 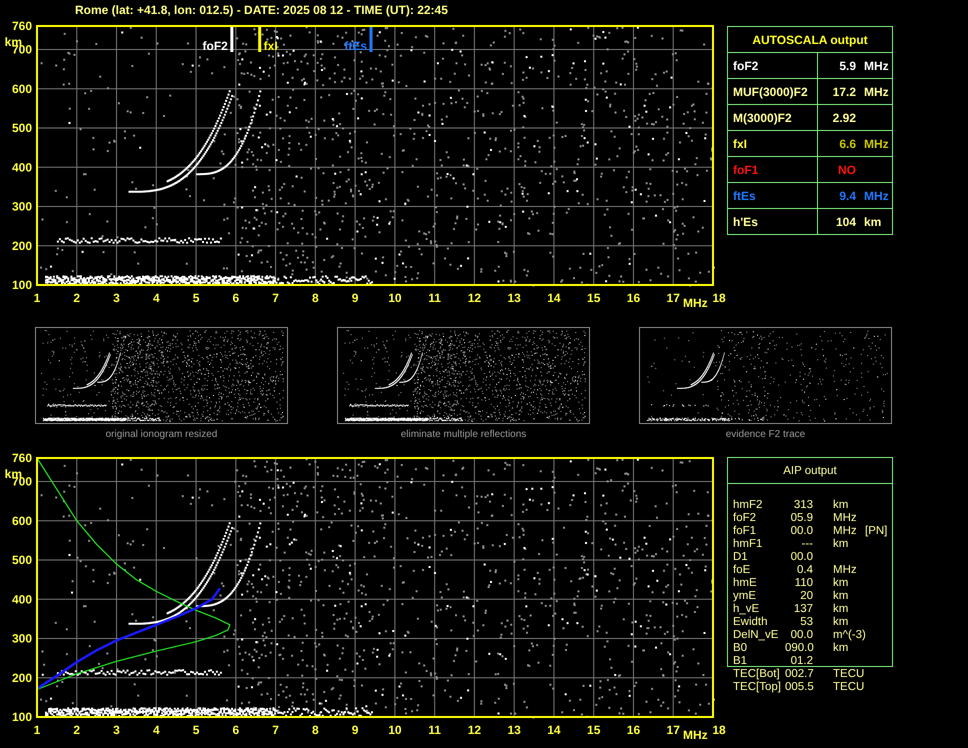 What do you see at coordinates (801, 518) in the screenshot?
I see `parameter-value: 05.9` at bounding box center [801, 518].